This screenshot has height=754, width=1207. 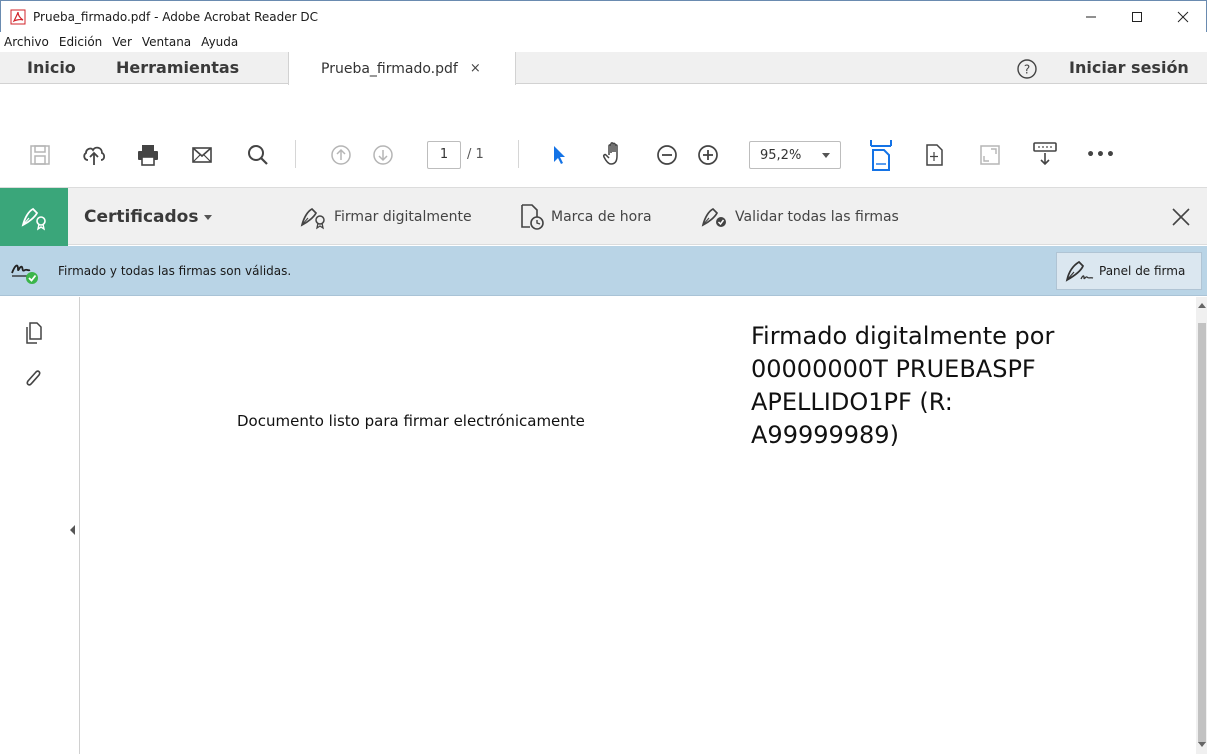 I want to click on tab-document-label: Prueba_firmado.pdf, so click(x=389, y=68).